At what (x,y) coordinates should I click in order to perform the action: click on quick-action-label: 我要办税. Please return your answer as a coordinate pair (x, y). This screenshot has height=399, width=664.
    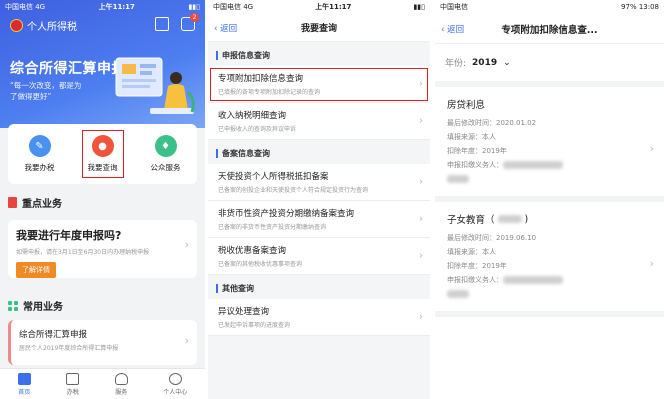
    Looking at the image, I should click on (39, 167).